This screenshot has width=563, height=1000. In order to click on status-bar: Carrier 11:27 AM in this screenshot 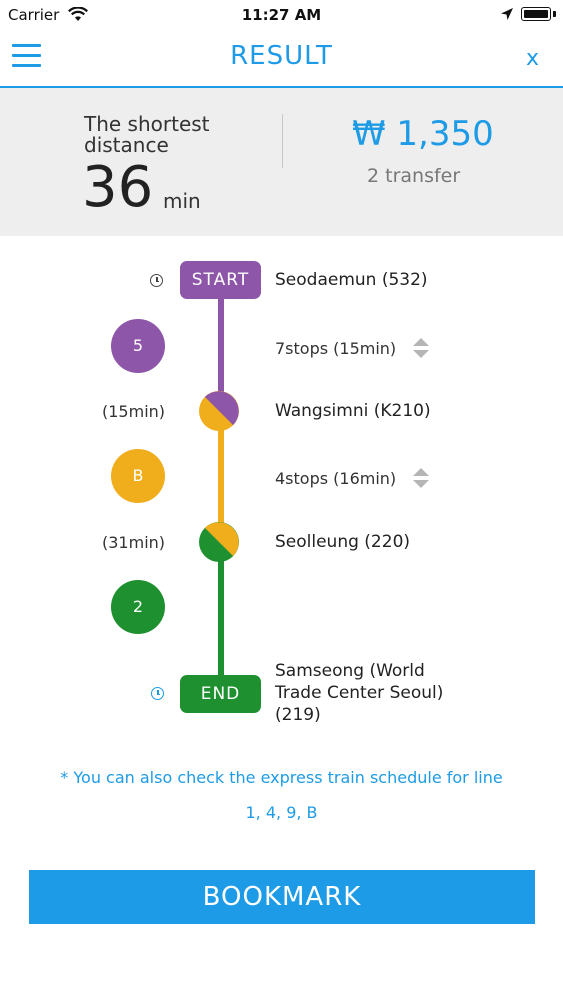, I will do `click(281, 15)`.